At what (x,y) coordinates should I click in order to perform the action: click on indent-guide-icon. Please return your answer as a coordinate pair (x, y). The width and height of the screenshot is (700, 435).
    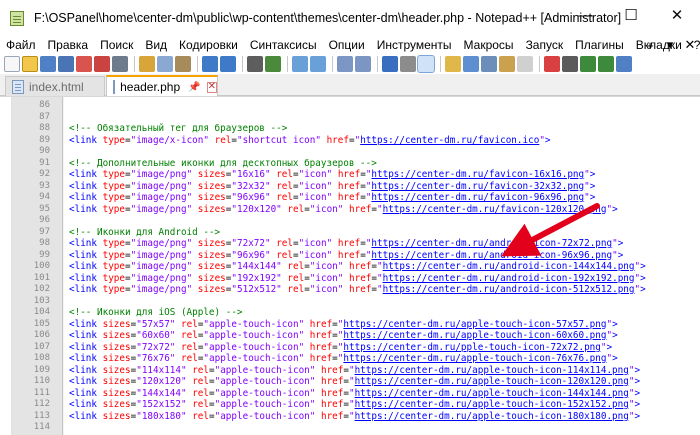
    Looking at the image, I should click on (426, 64).